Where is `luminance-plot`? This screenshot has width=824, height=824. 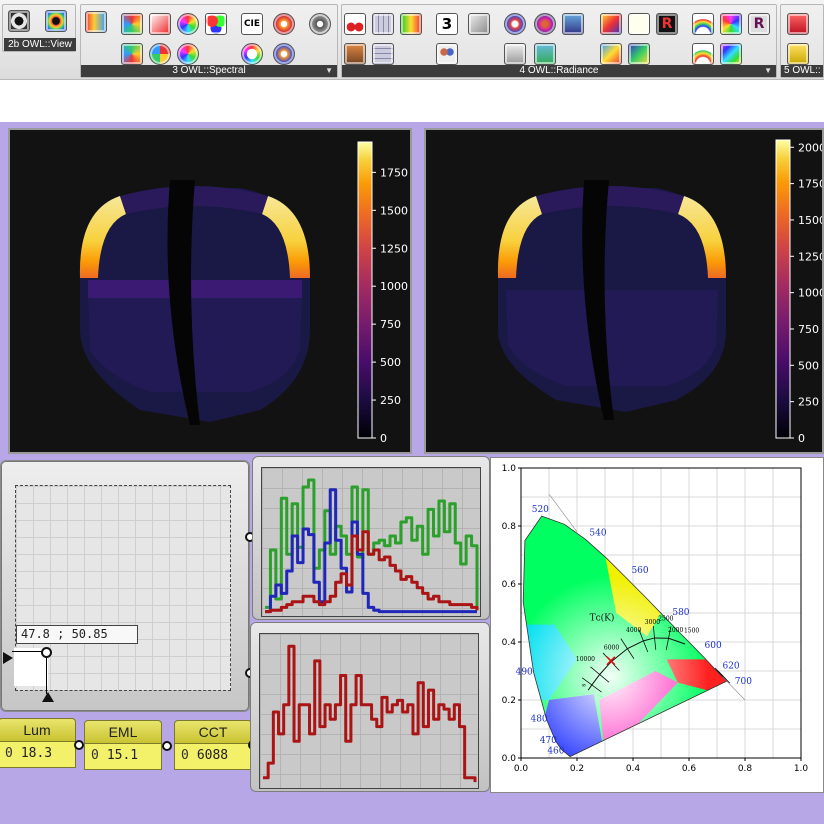
luminance-plot is located at coordinates (369, 711).